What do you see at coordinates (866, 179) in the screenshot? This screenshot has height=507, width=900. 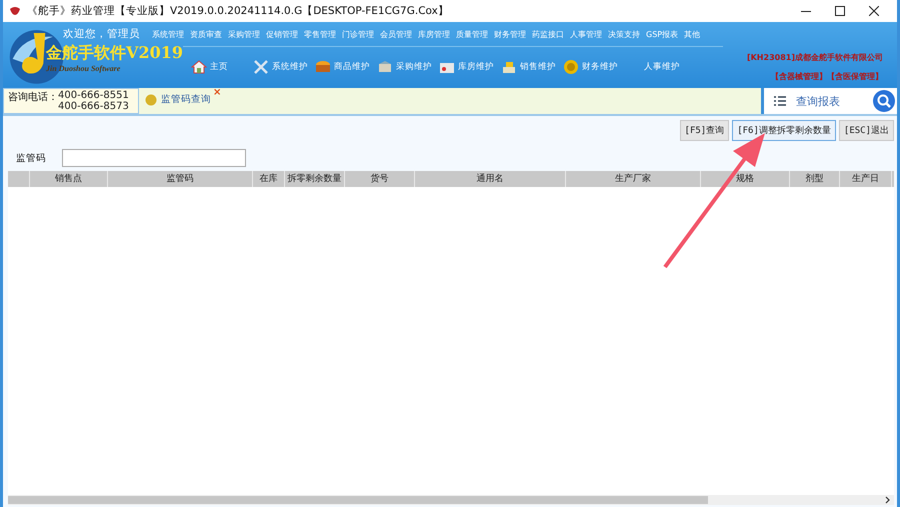 I see `column-header: 生产日` at bounding box center [866, 179].